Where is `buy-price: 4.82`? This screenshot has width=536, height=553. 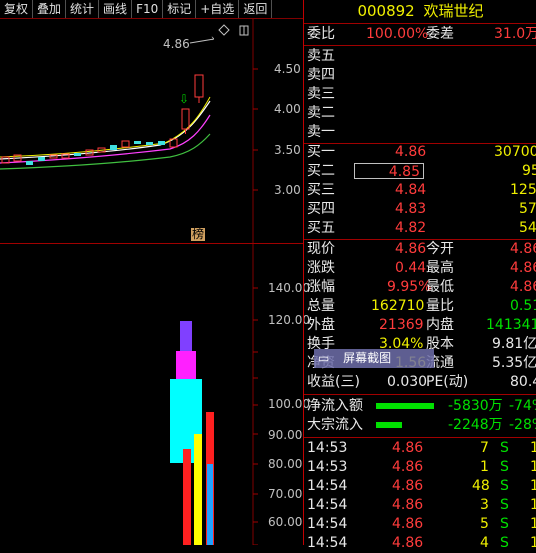
buy-price: 4.82 is located at coordinates (411, 228).